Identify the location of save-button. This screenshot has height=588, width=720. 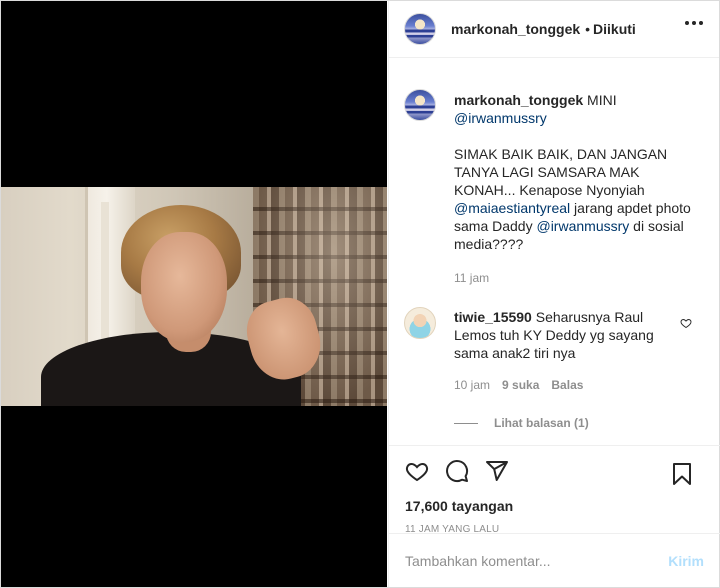
(690, 474).